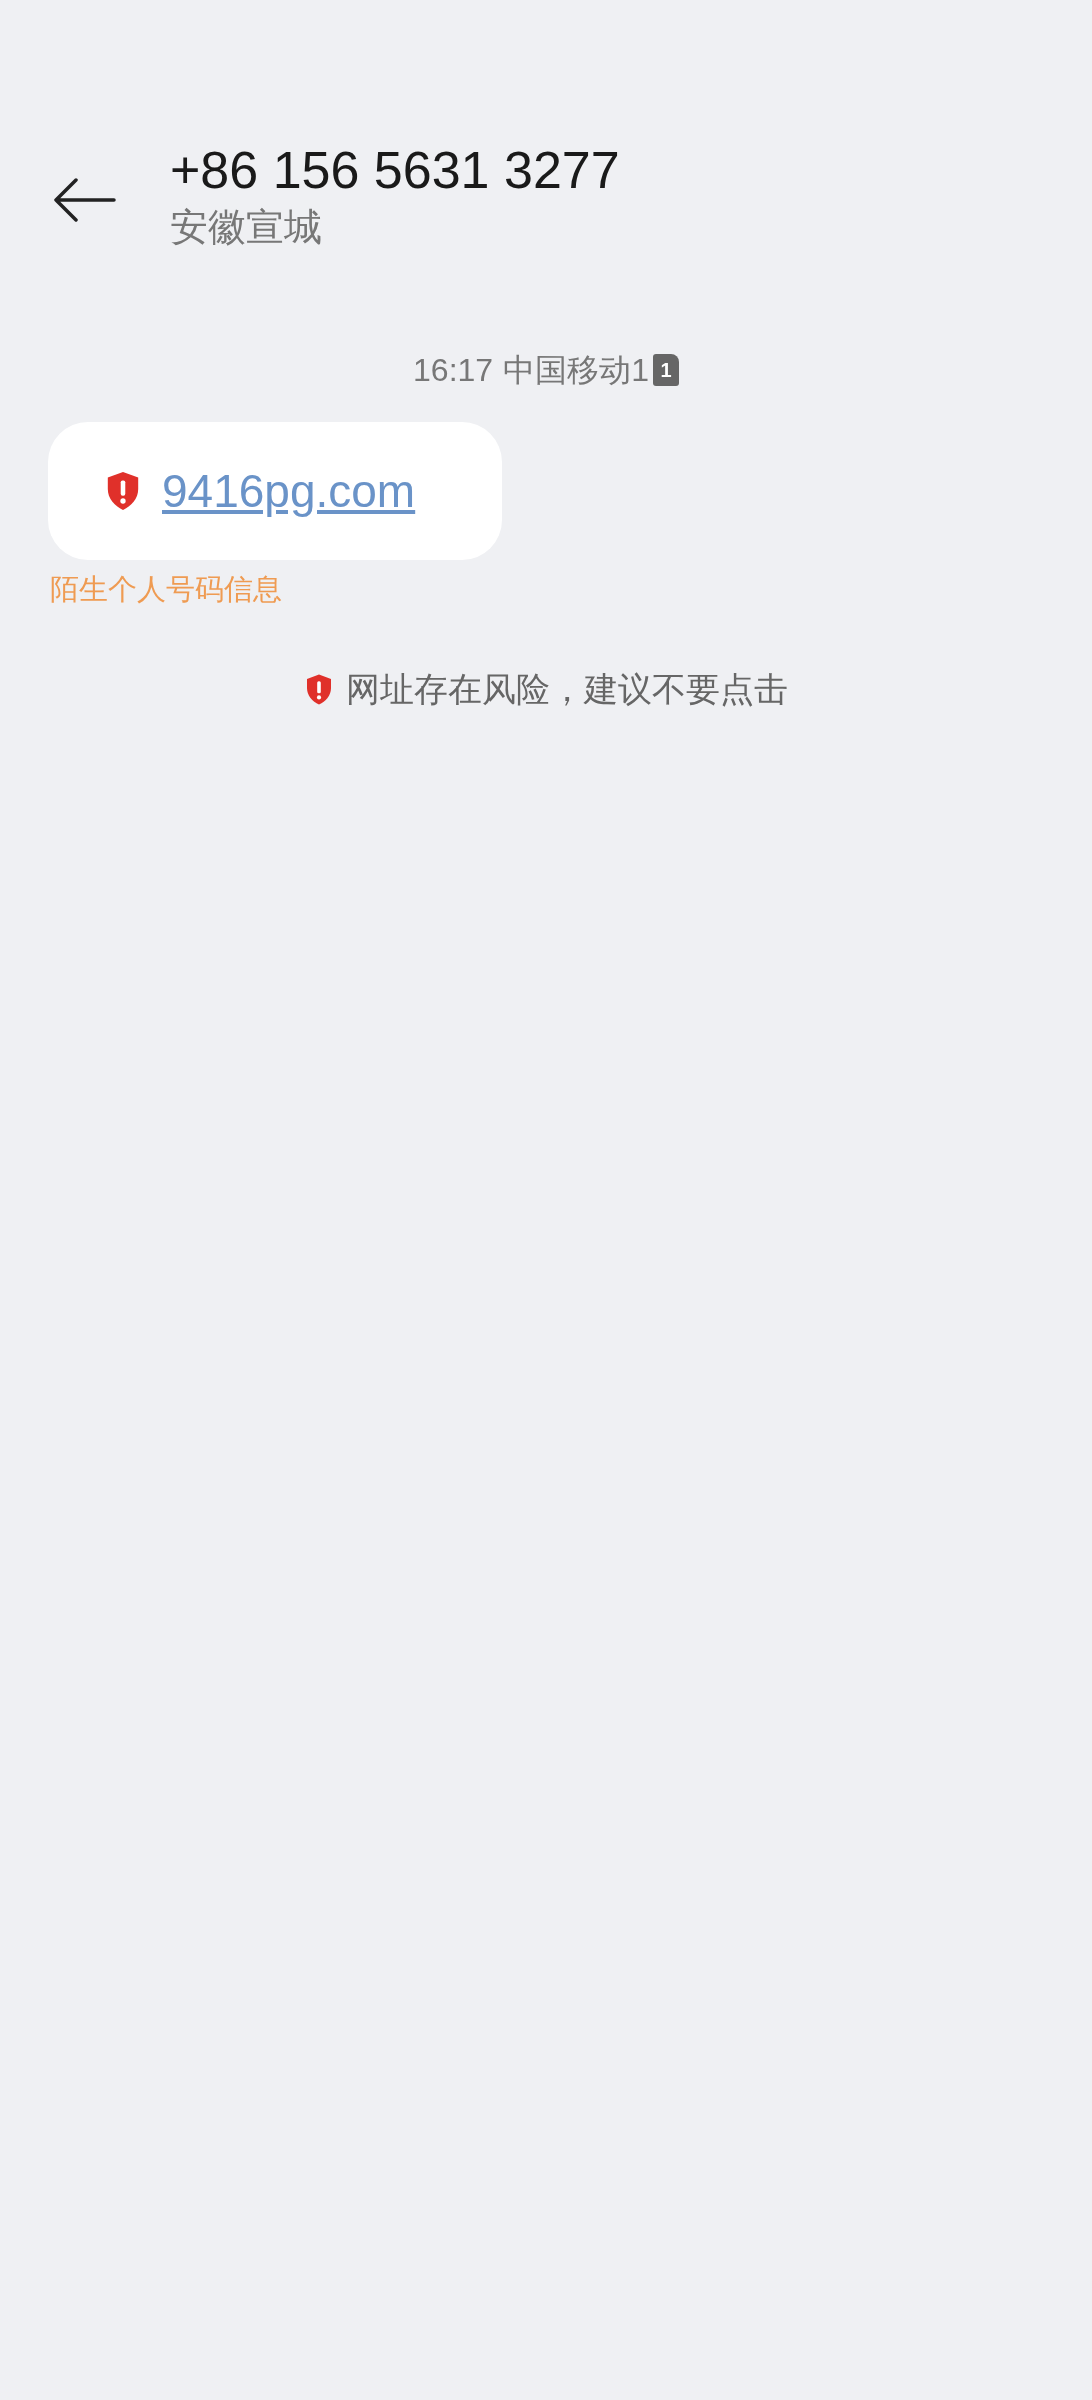  Describe the element at coordinates (319, 689) in the screenshot. I see `warning-shield-icon` at that location.